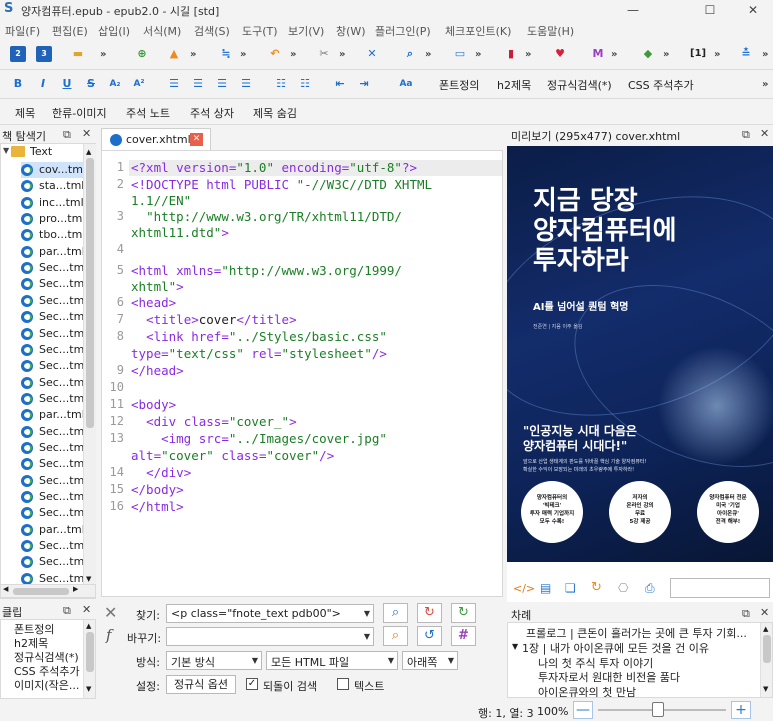 This screenshot has width=773, height=721. I want to click on clip-title: 제목, so click(25, 113).